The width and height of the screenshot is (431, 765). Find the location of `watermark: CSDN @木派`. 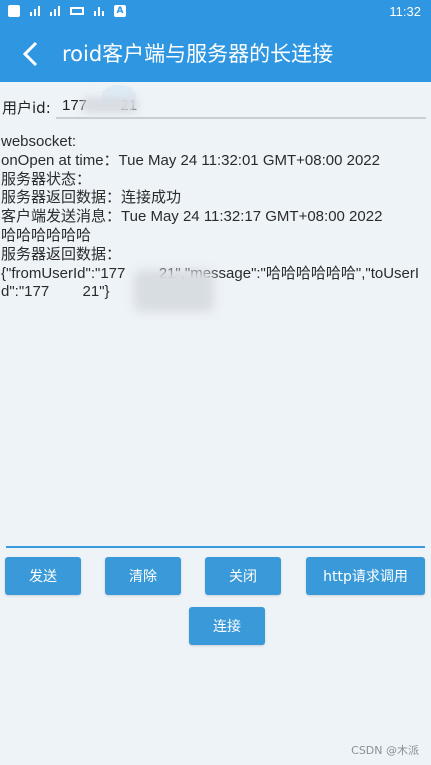

watermark: CSDN @木派 is located at coordinates (385, 750).